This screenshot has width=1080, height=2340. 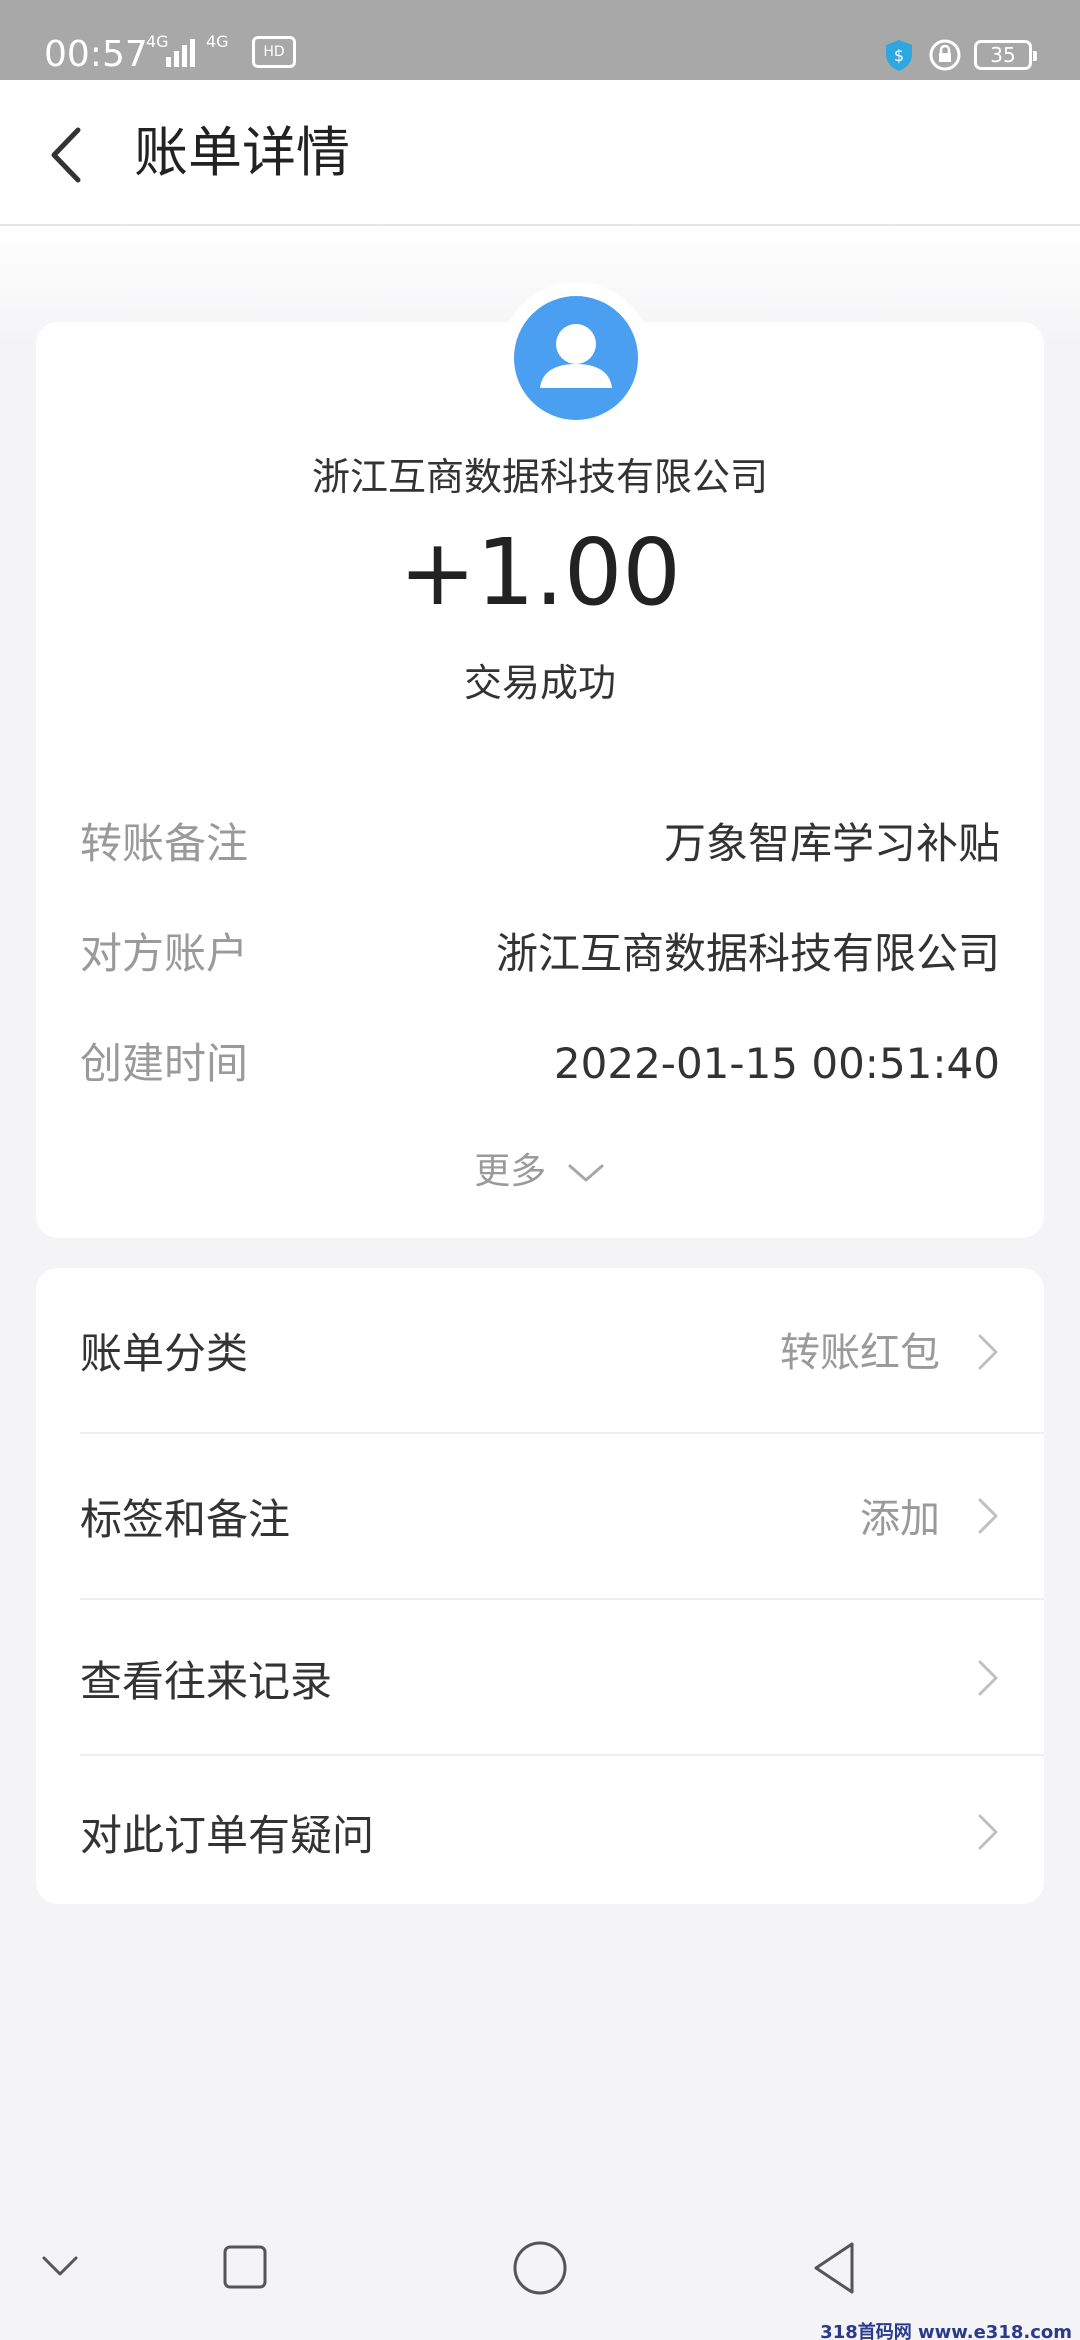 I want to click on avatar-frame, so click(x=576, y=358).